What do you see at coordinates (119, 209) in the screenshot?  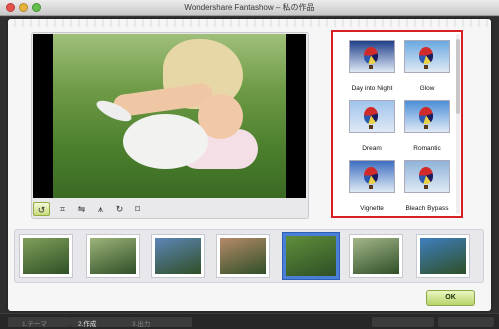 I see `rotate-right-icon: ↻` at bounding box center [119, 209].